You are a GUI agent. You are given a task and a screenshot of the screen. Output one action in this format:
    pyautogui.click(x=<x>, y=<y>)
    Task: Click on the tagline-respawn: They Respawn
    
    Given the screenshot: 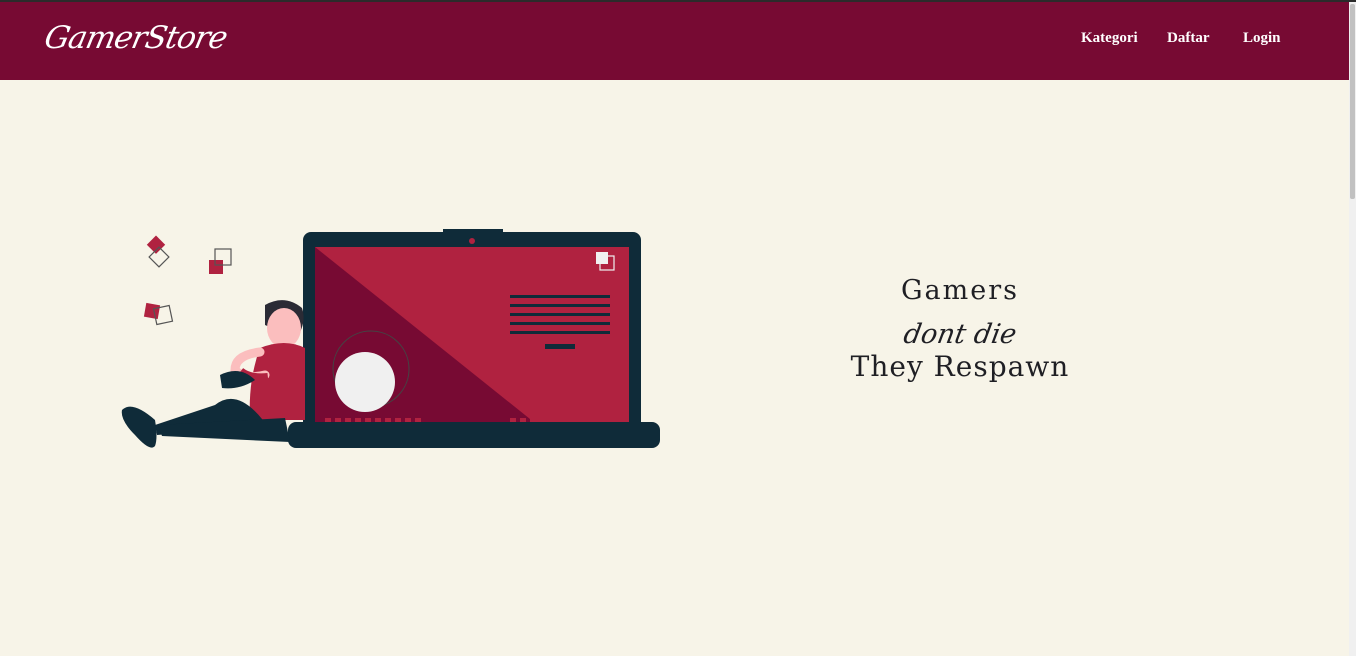 What is the action you would take?
    pyautogui.click(x=960, y=366)
    